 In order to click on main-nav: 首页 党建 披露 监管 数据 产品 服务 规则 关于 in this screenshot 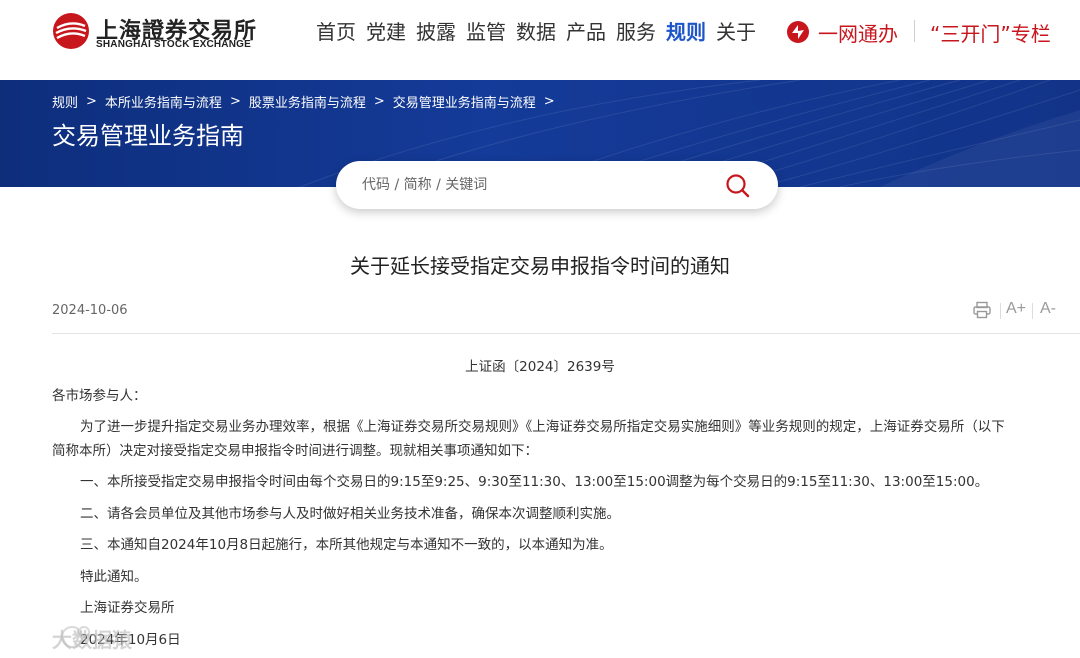, I will do `click(541, 32)`.